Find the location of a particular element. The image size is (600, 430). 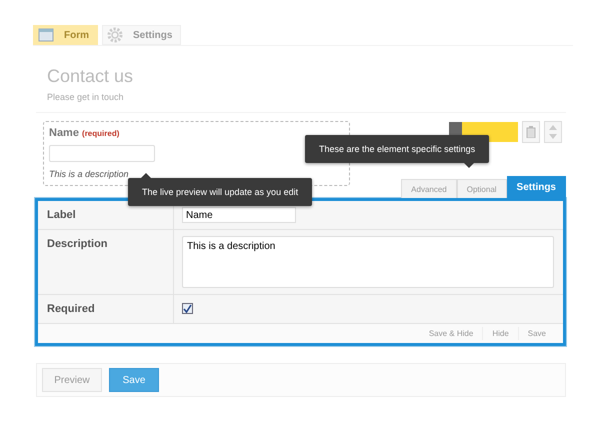

preview-button: Preview is located at coordinates (72, 380).